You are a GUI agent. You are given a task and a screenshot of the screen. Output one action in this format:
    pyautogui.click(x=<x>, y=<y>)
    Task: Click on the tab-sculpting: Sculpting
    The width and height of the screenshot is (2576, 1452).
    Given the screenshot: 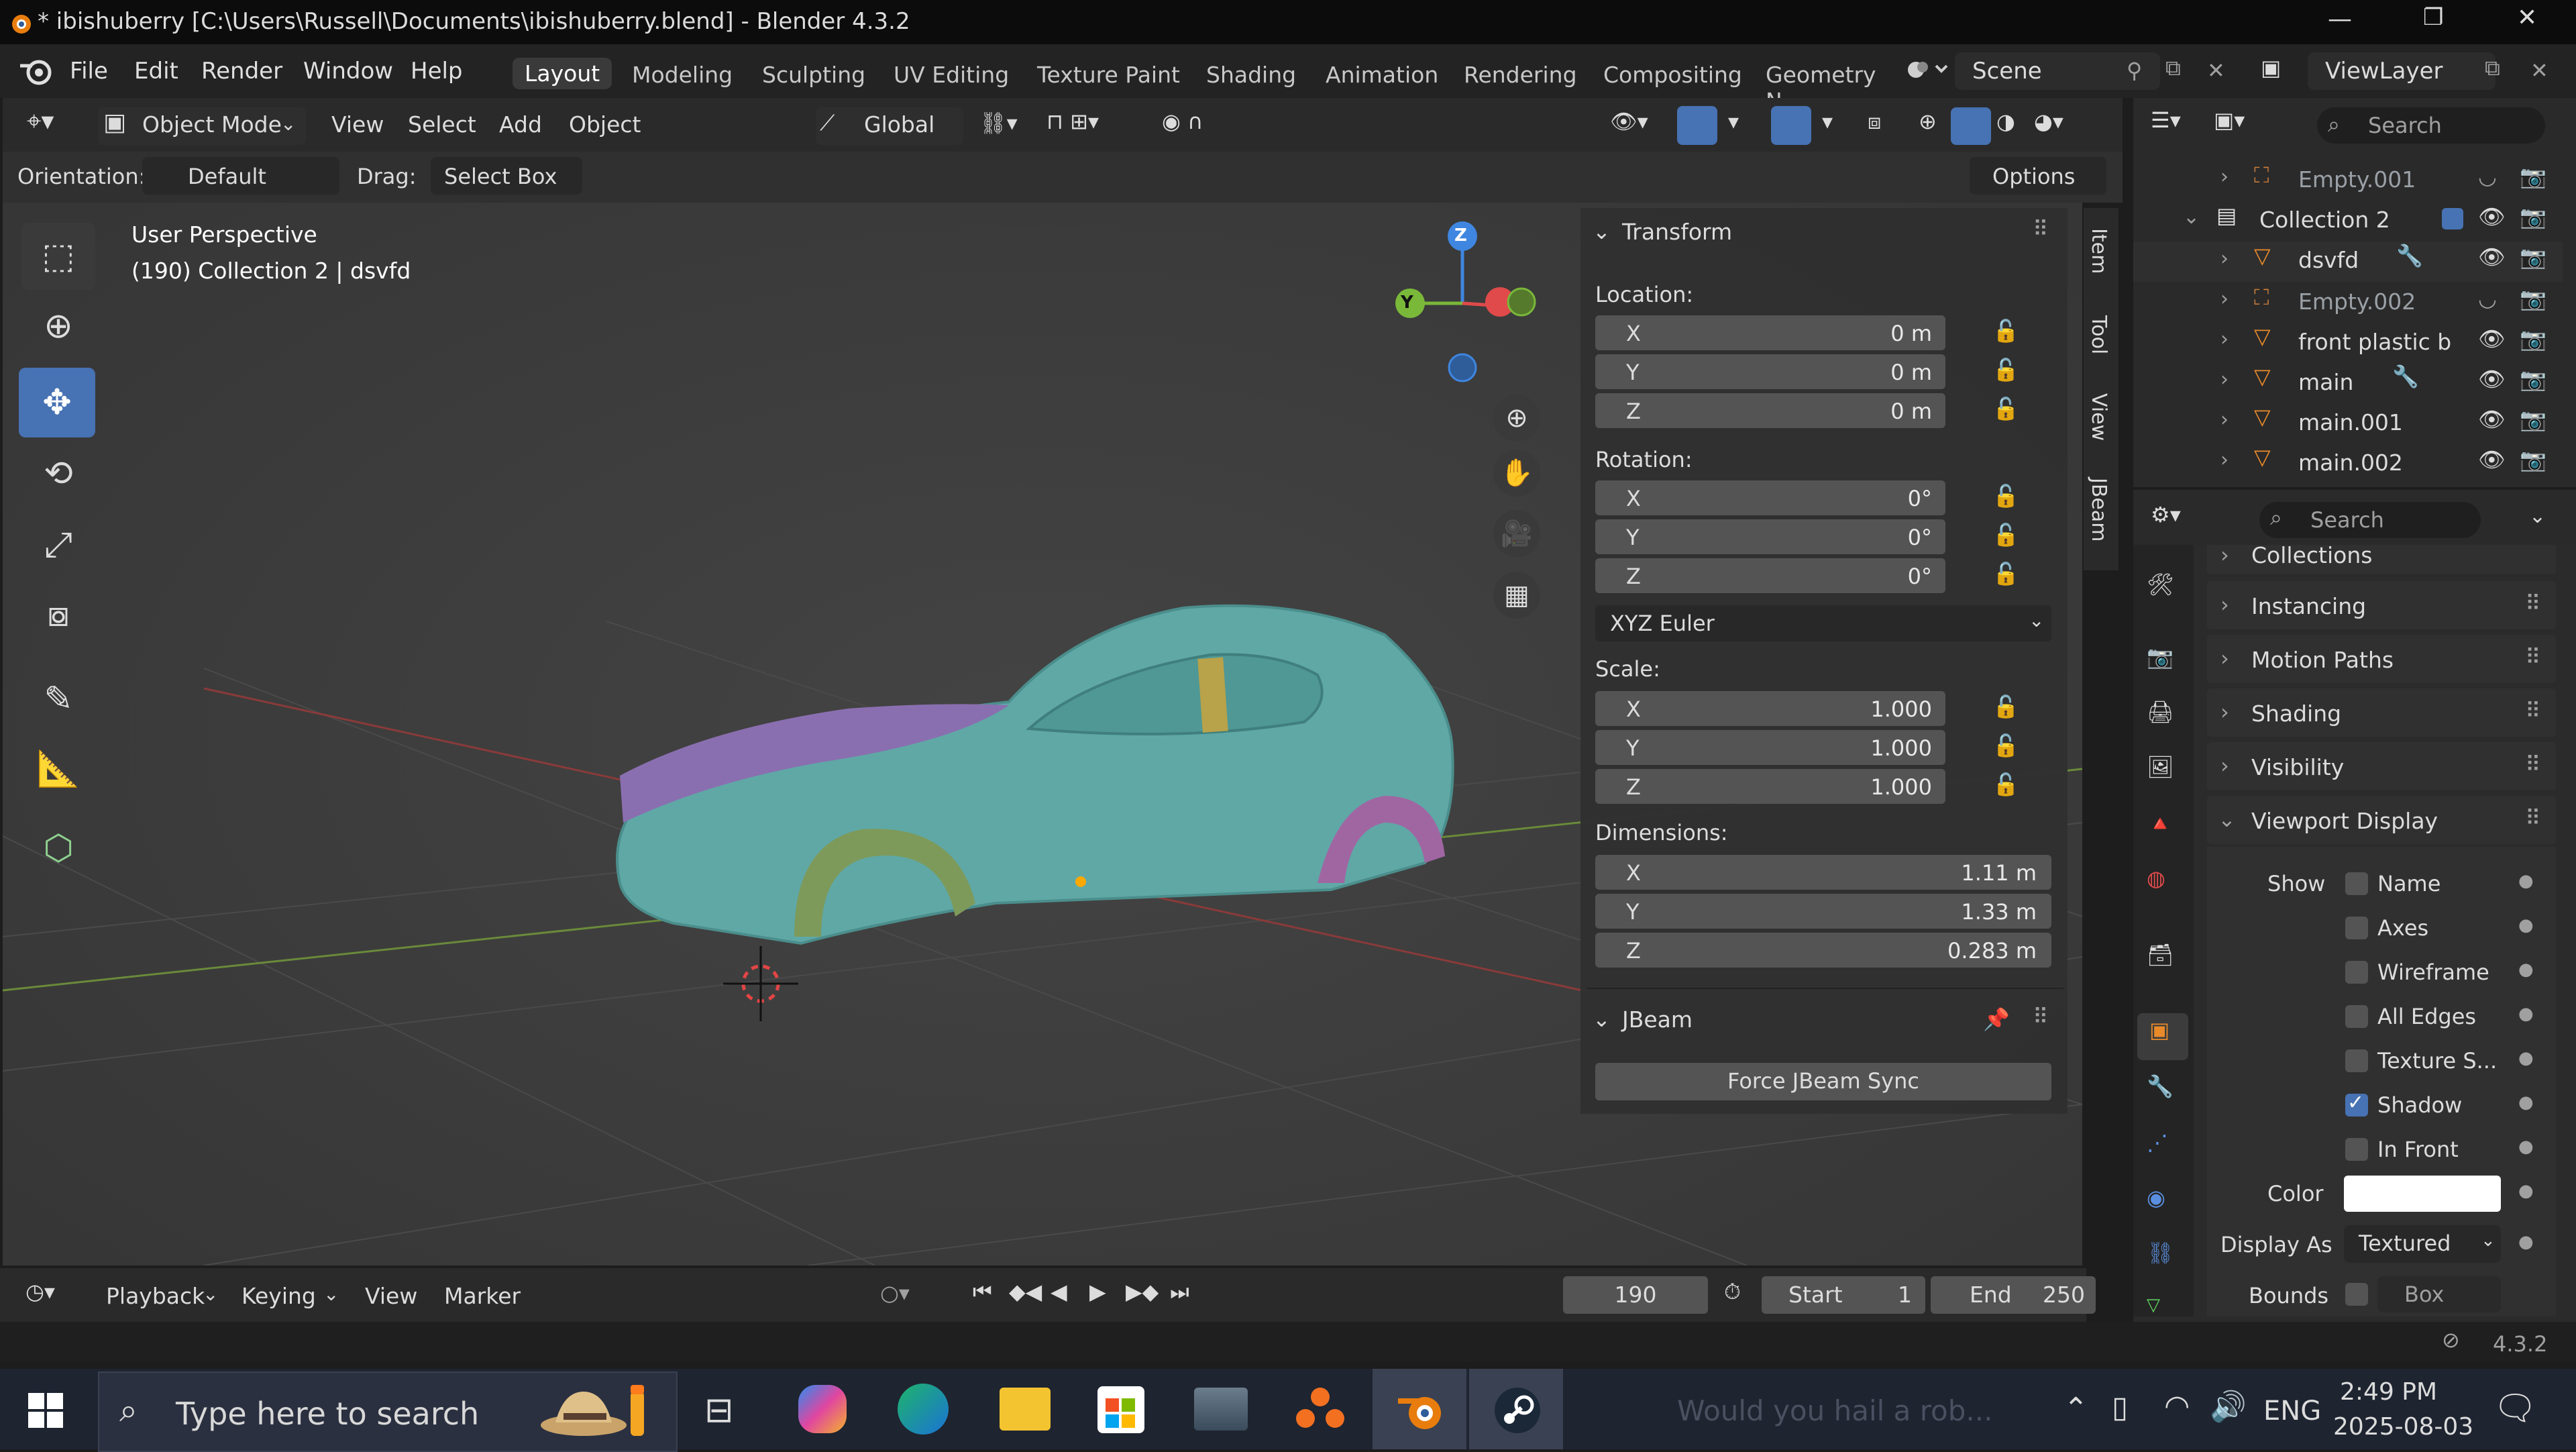 What is the action you would take?
    pyautogui.click(x=813, y=75)
    